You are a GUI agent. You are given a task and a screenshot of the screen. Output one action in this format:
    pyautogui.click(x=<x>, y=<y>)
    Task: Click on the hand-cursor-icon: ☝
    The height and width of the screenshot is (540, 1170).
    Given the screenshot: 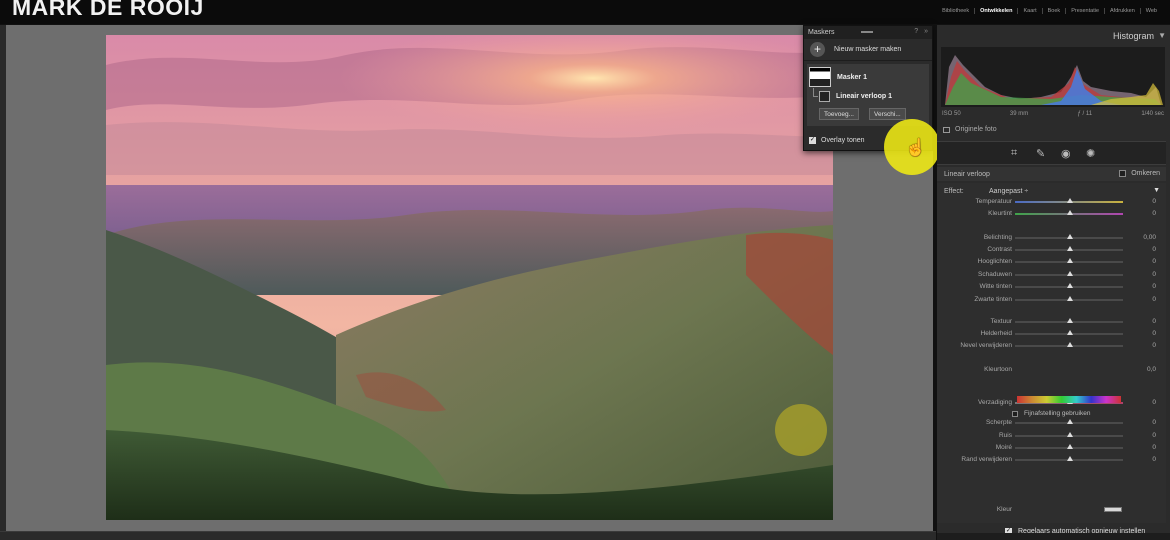 What is the action you would take?
    pyautogui.click(x=916, y=147)
    